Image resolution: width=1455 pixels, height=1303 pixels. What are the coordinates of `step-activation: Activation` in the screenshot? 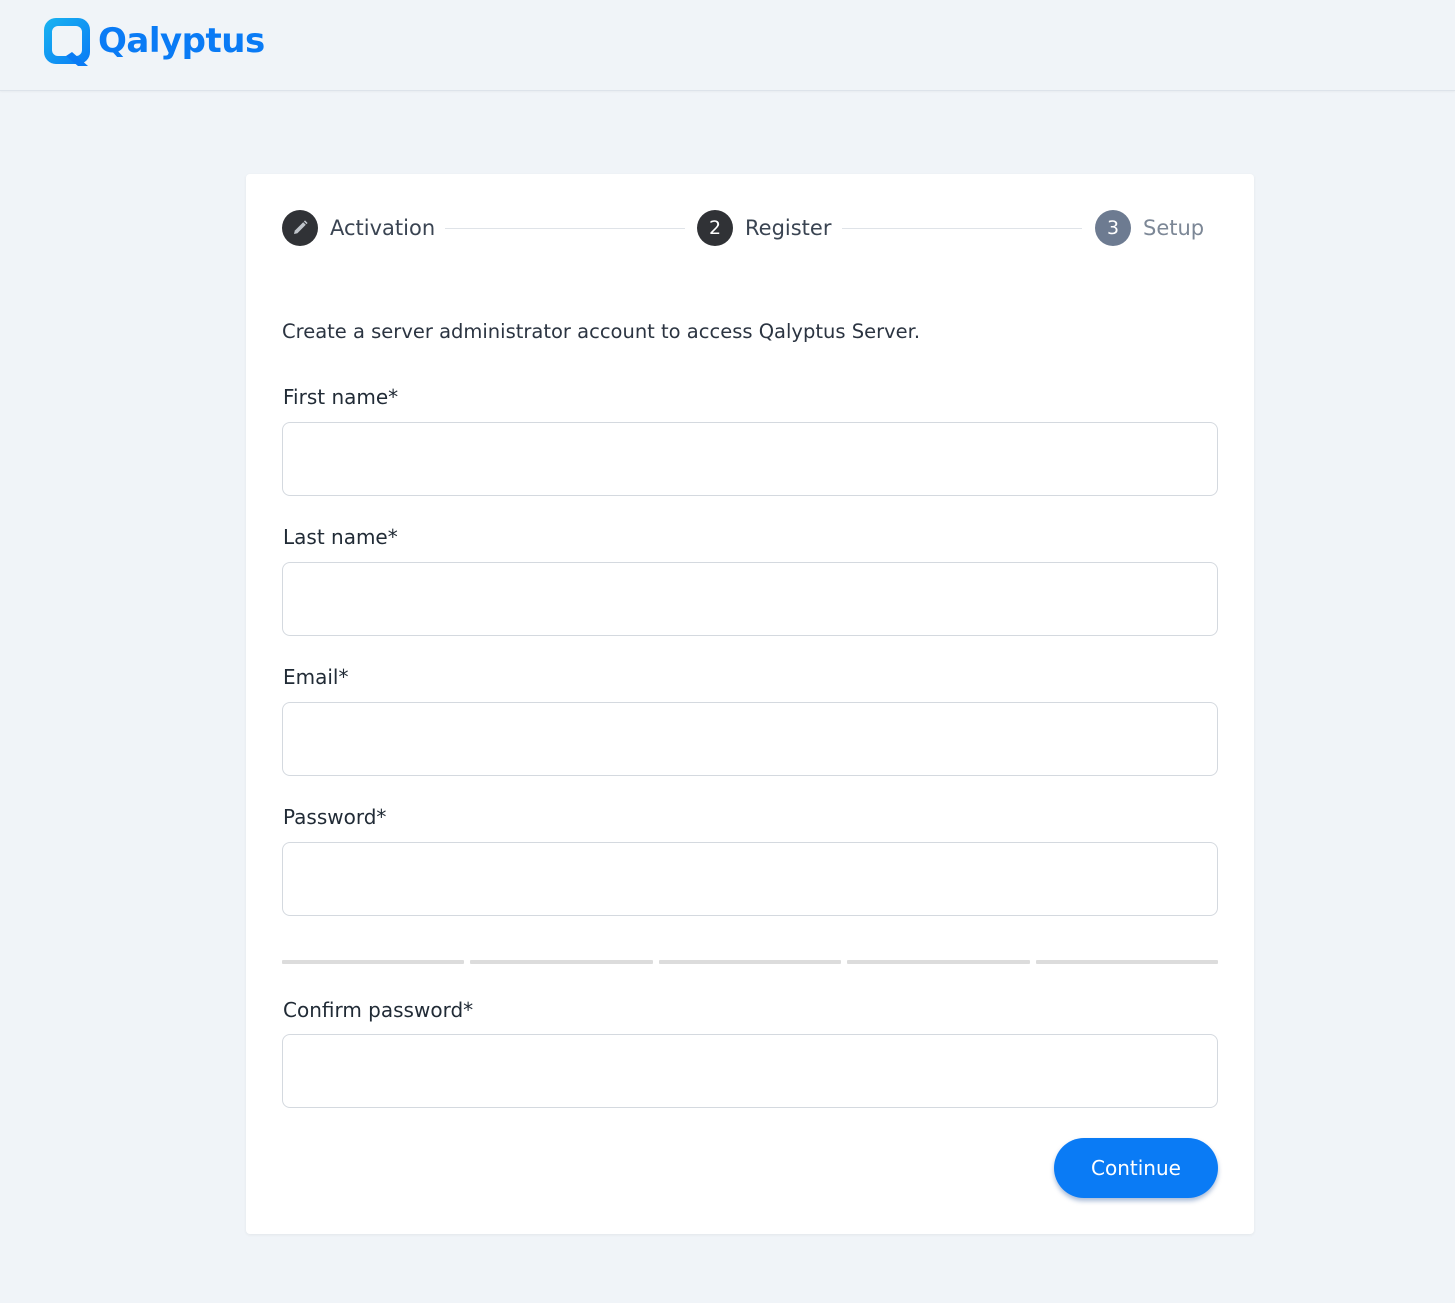 It's located at (358, 228).